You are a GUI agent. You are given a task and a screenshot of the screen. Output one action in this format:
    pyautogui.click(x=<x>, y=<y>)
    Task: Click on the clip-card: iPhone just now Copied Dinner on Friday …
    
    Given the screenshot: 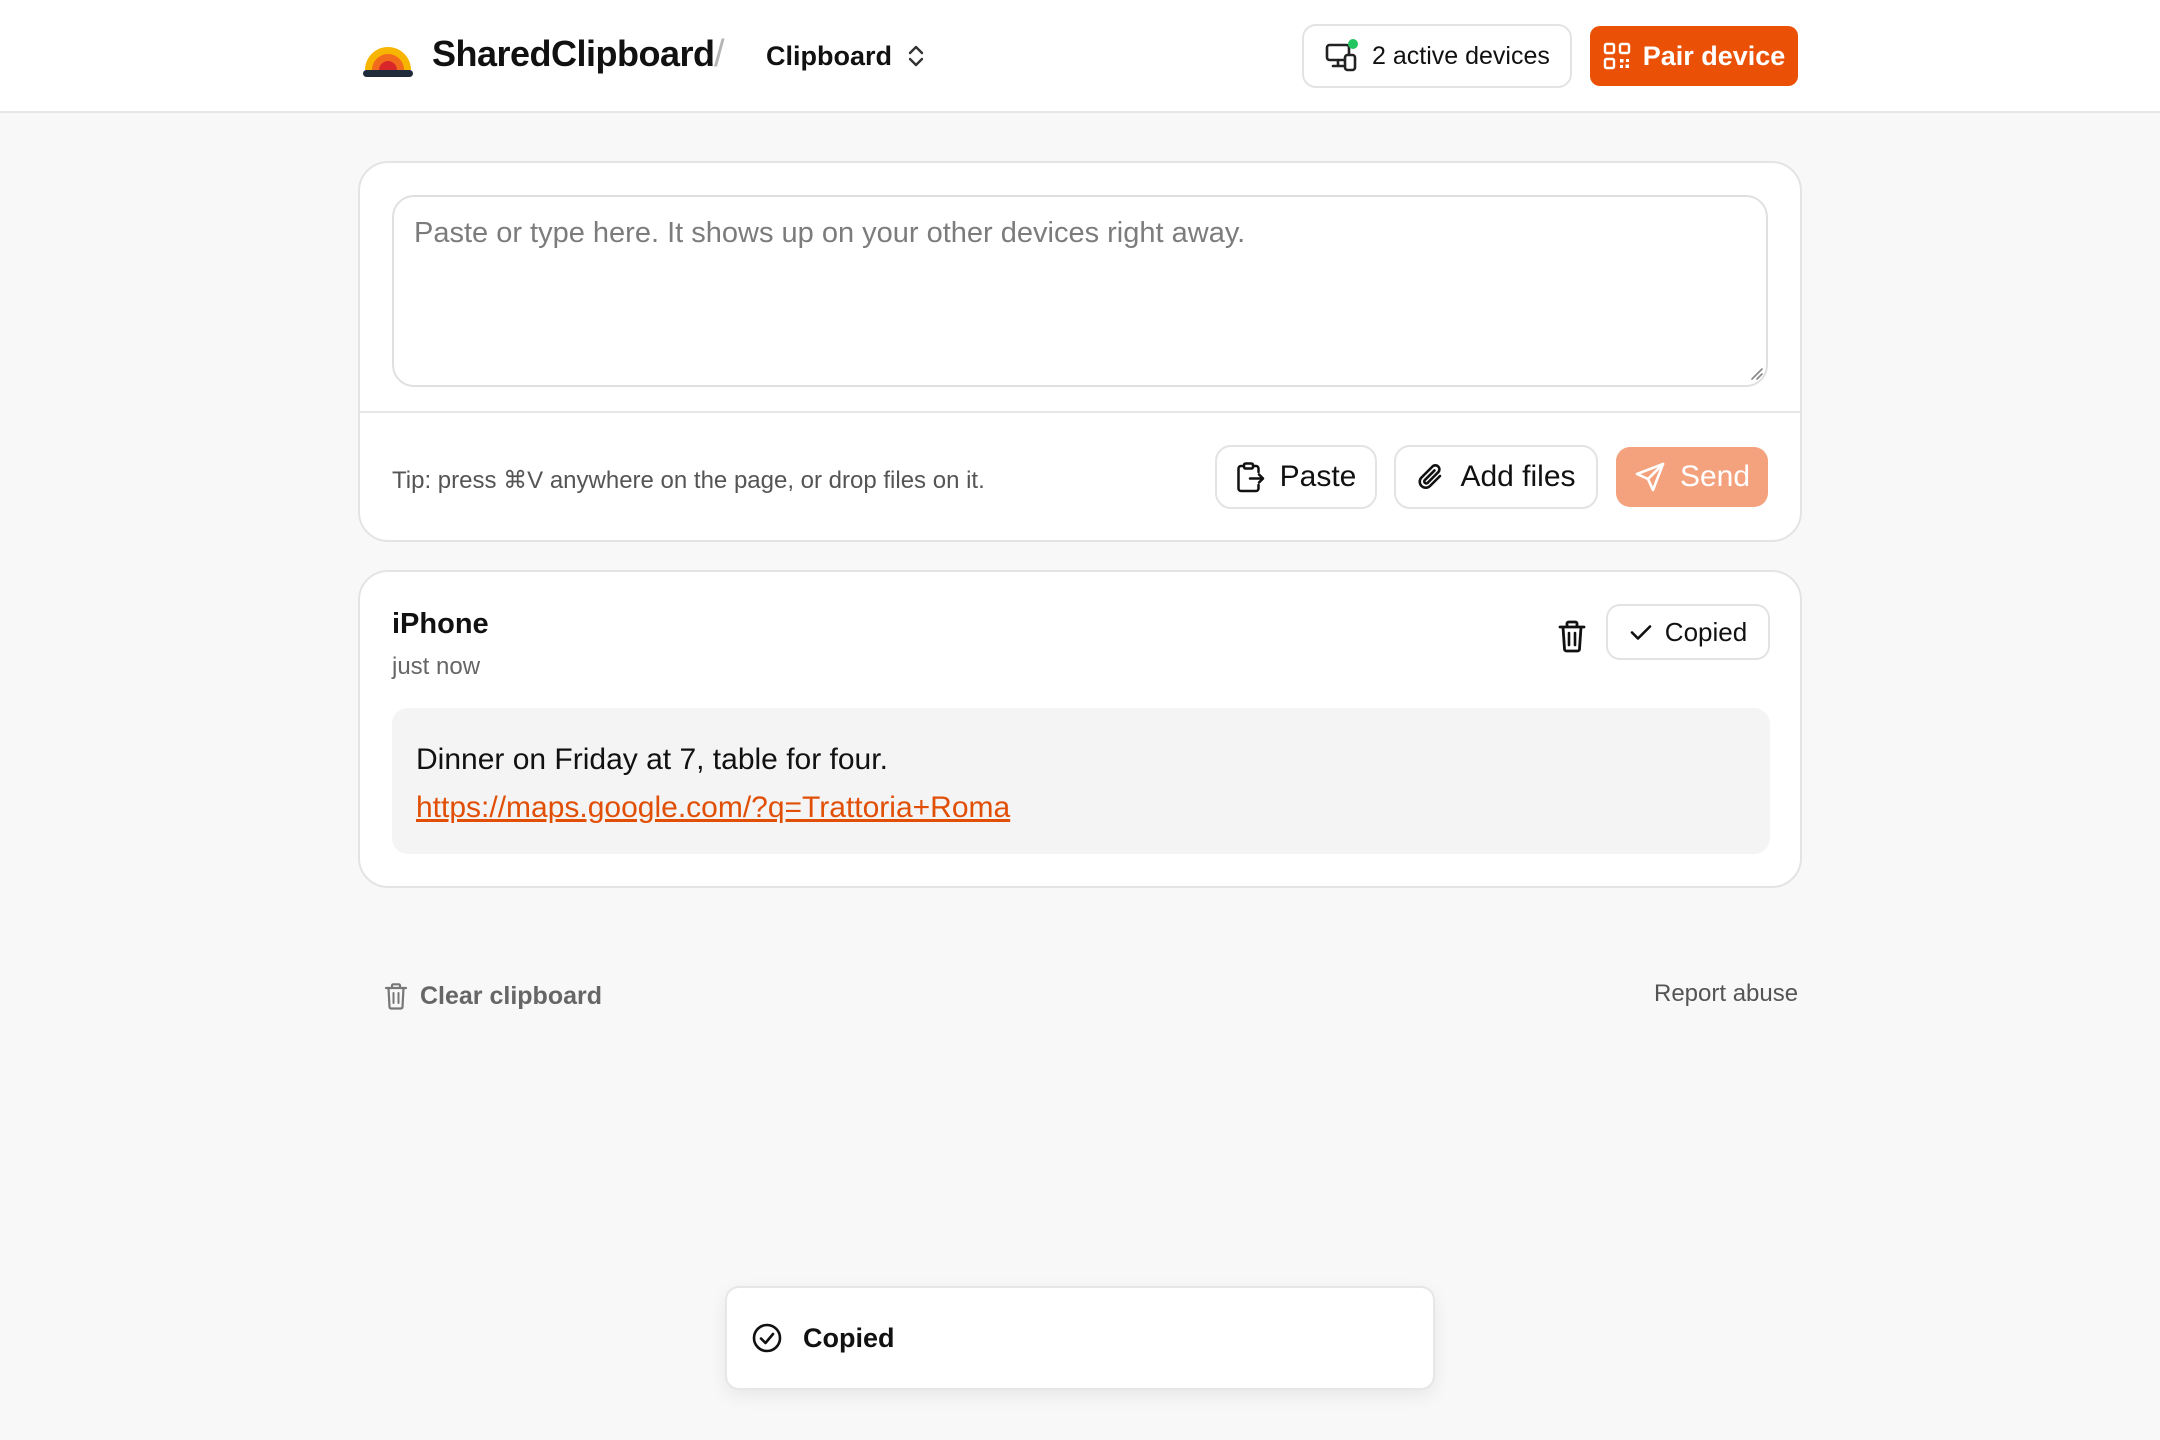 What is the action you would take?
    pyautogui.click(x=1080, y=729)
    